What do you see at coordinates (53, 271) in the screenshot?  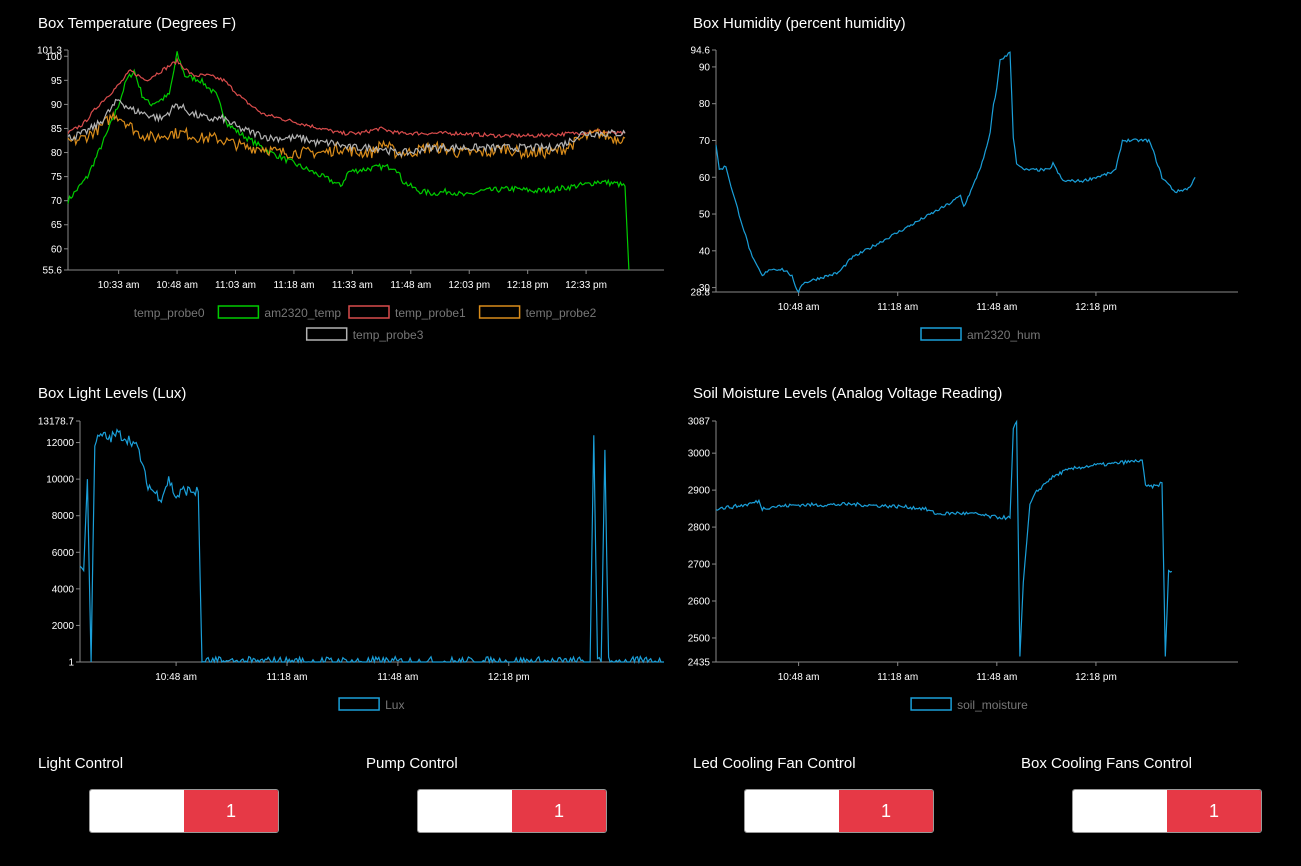 I see `temp-y-tick-label: 55.6` at bounding box center [53, 271].